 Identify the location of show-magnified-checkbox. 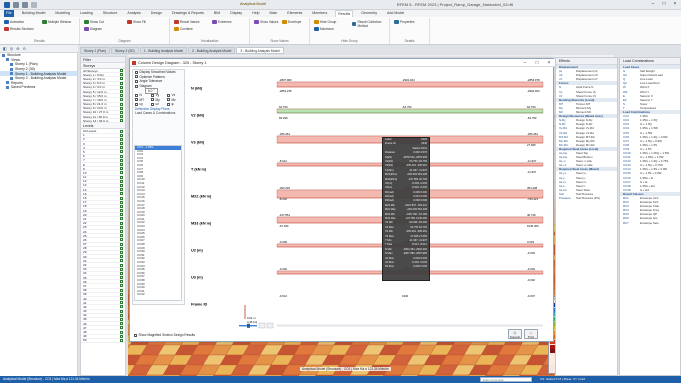
(135, 335).